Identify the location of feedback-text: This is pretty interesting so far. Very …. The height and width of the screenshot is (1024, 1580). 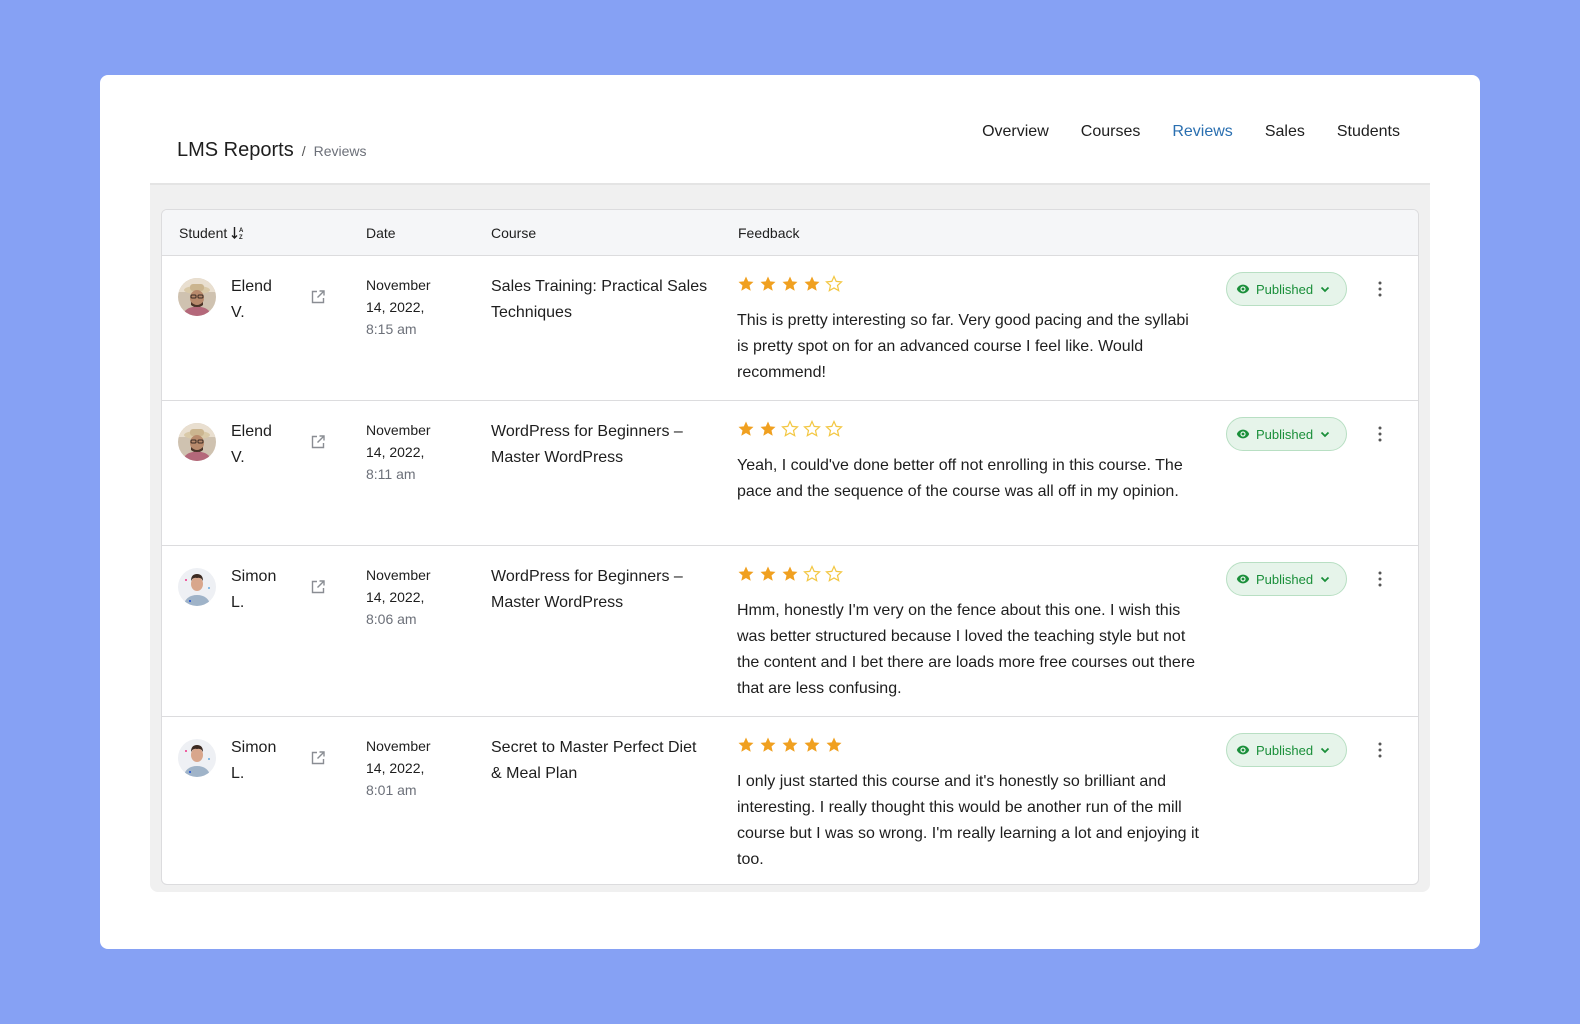
(963, 346).